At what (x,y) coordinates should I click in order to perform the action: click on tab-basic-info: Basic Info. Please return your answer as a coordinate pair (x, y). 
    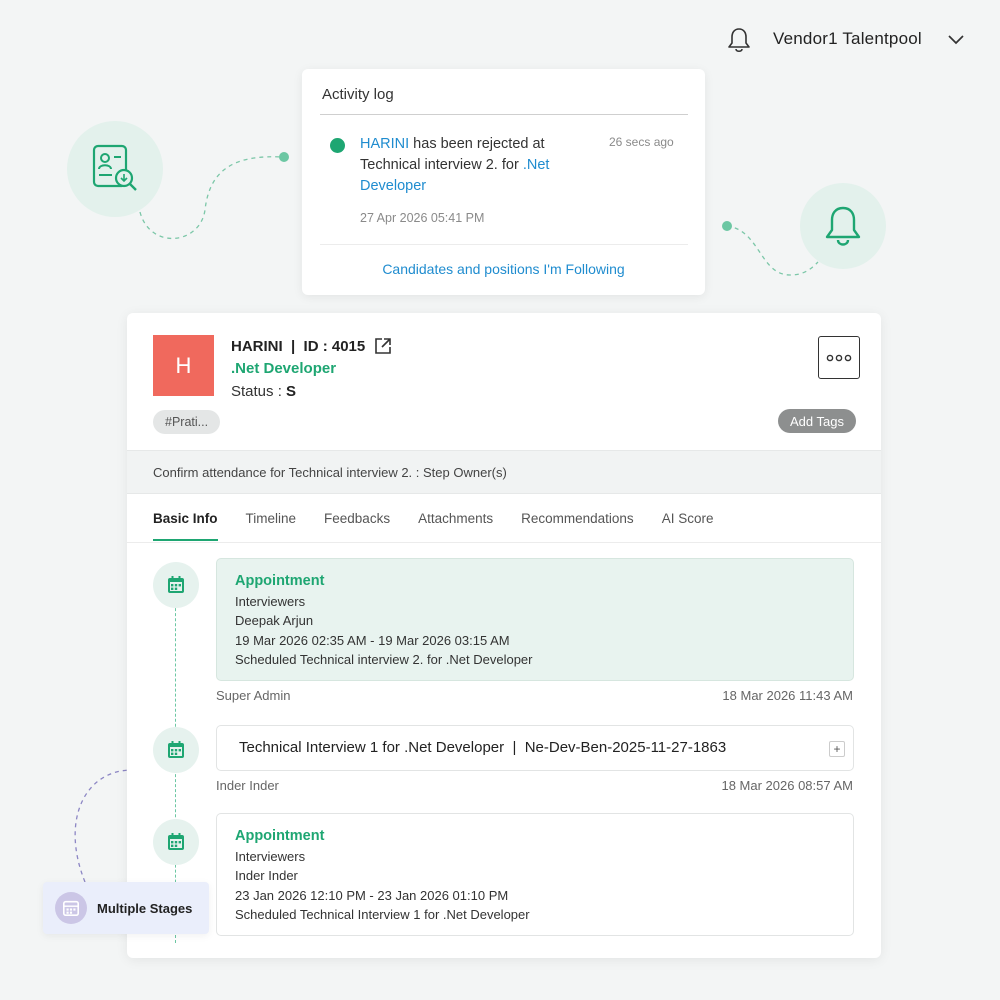
    Looking at the image, I should click on (185, 526).